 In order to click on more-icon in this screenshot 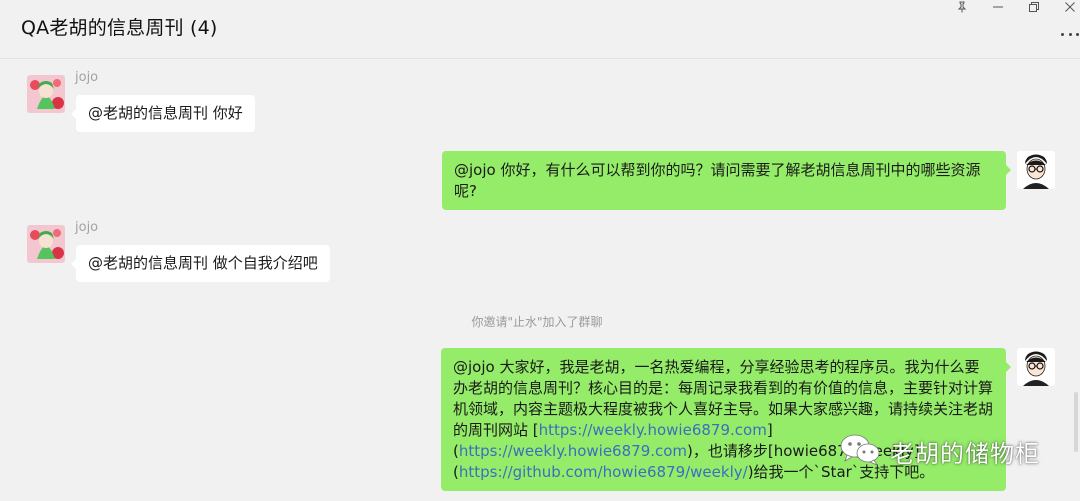, I will do `click(1070, 34)`.